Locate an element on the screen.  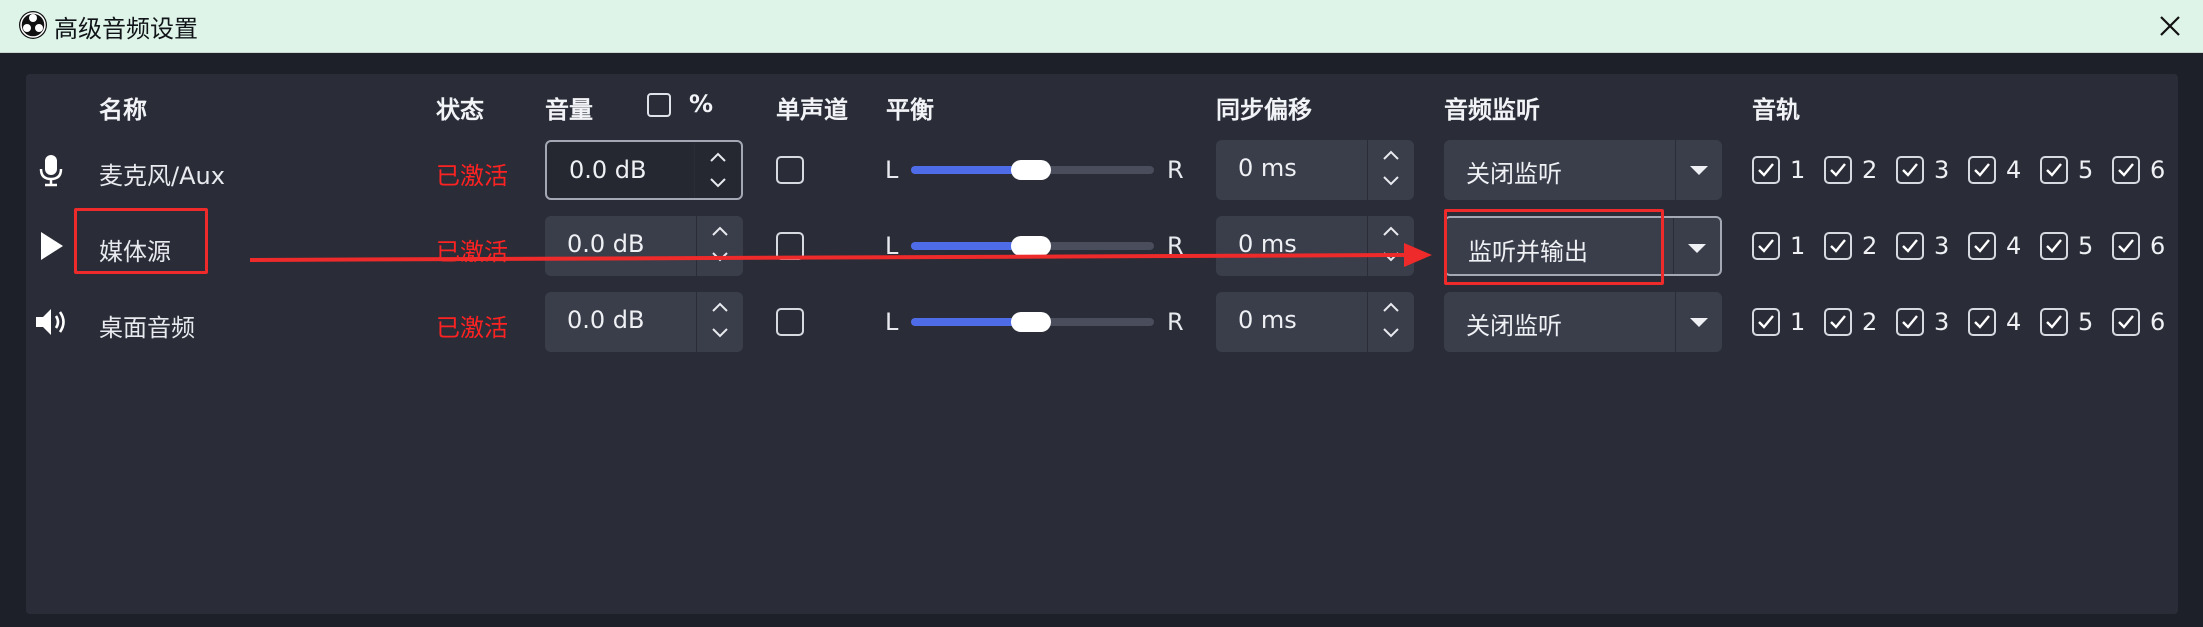
header-balance: 平衡 is located at coordinates (910, 110).